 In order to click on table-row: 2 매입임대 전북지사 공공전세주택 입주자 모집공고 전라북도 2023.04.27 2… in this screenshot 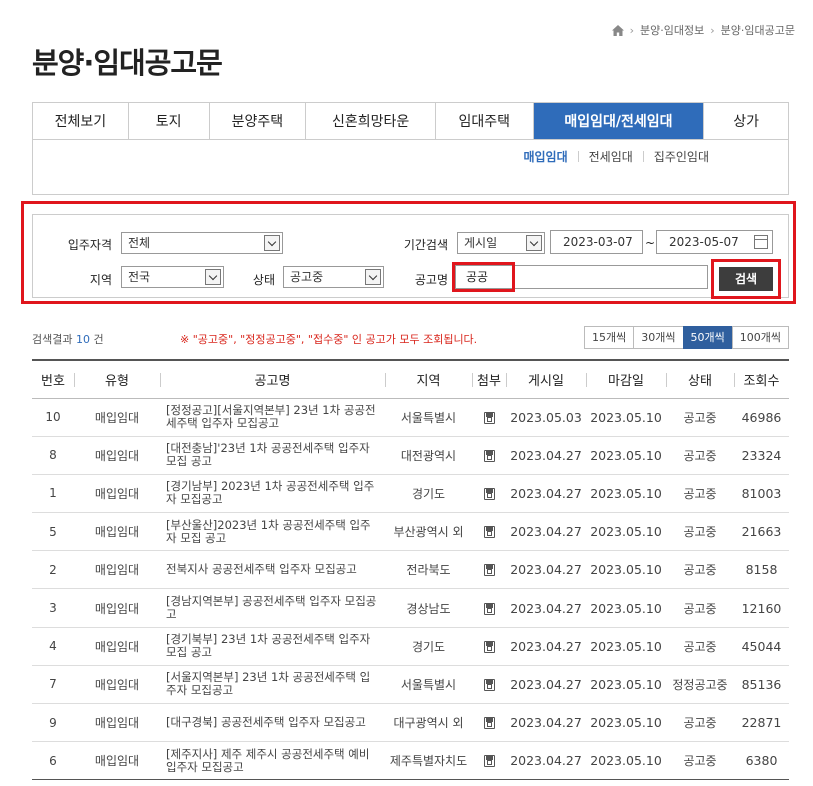, I will do `click(410, 570)`.